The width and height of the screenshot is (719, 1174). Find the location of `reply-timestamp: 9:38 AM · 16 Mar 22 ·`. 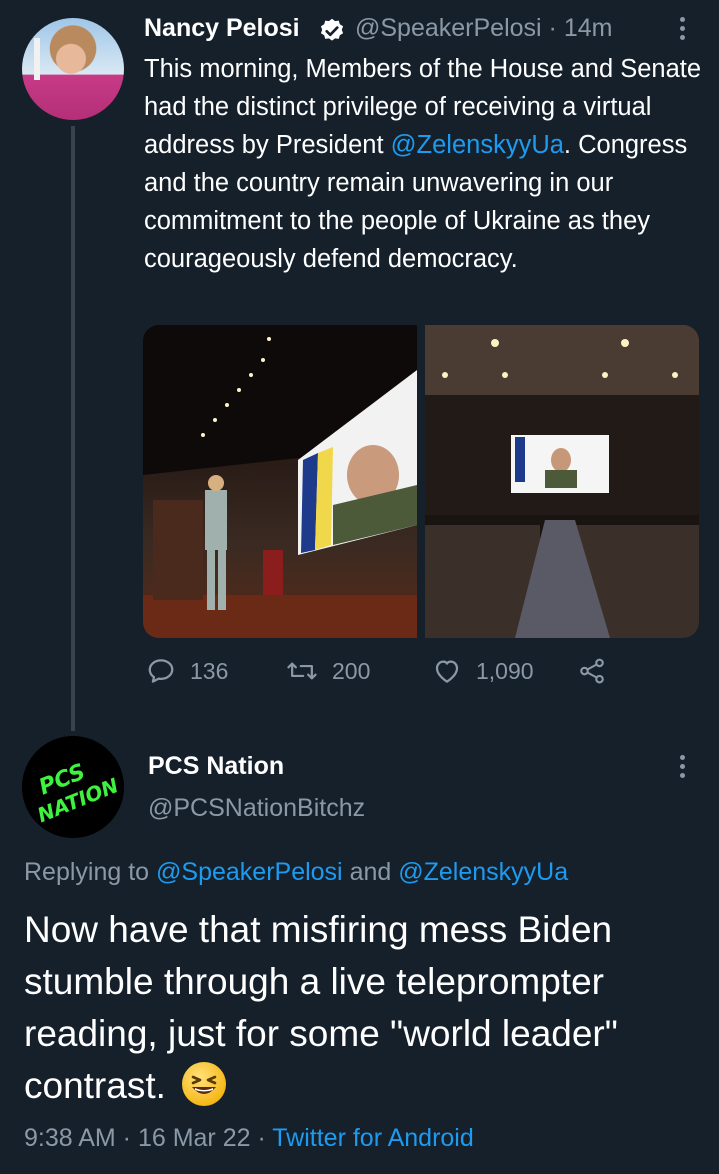

reply-timestamp: 9:38 AM · 16 Mar 22 · is located at coordinates (148, 1138).